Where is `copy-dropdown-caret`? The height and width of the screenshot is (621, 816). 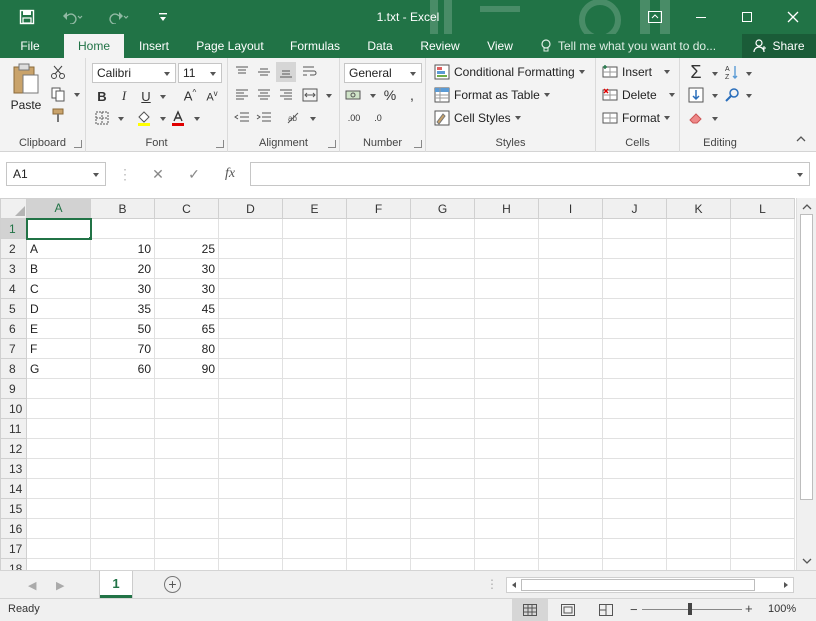 copy-dropdown-caret is located at coordinates (77, 95).